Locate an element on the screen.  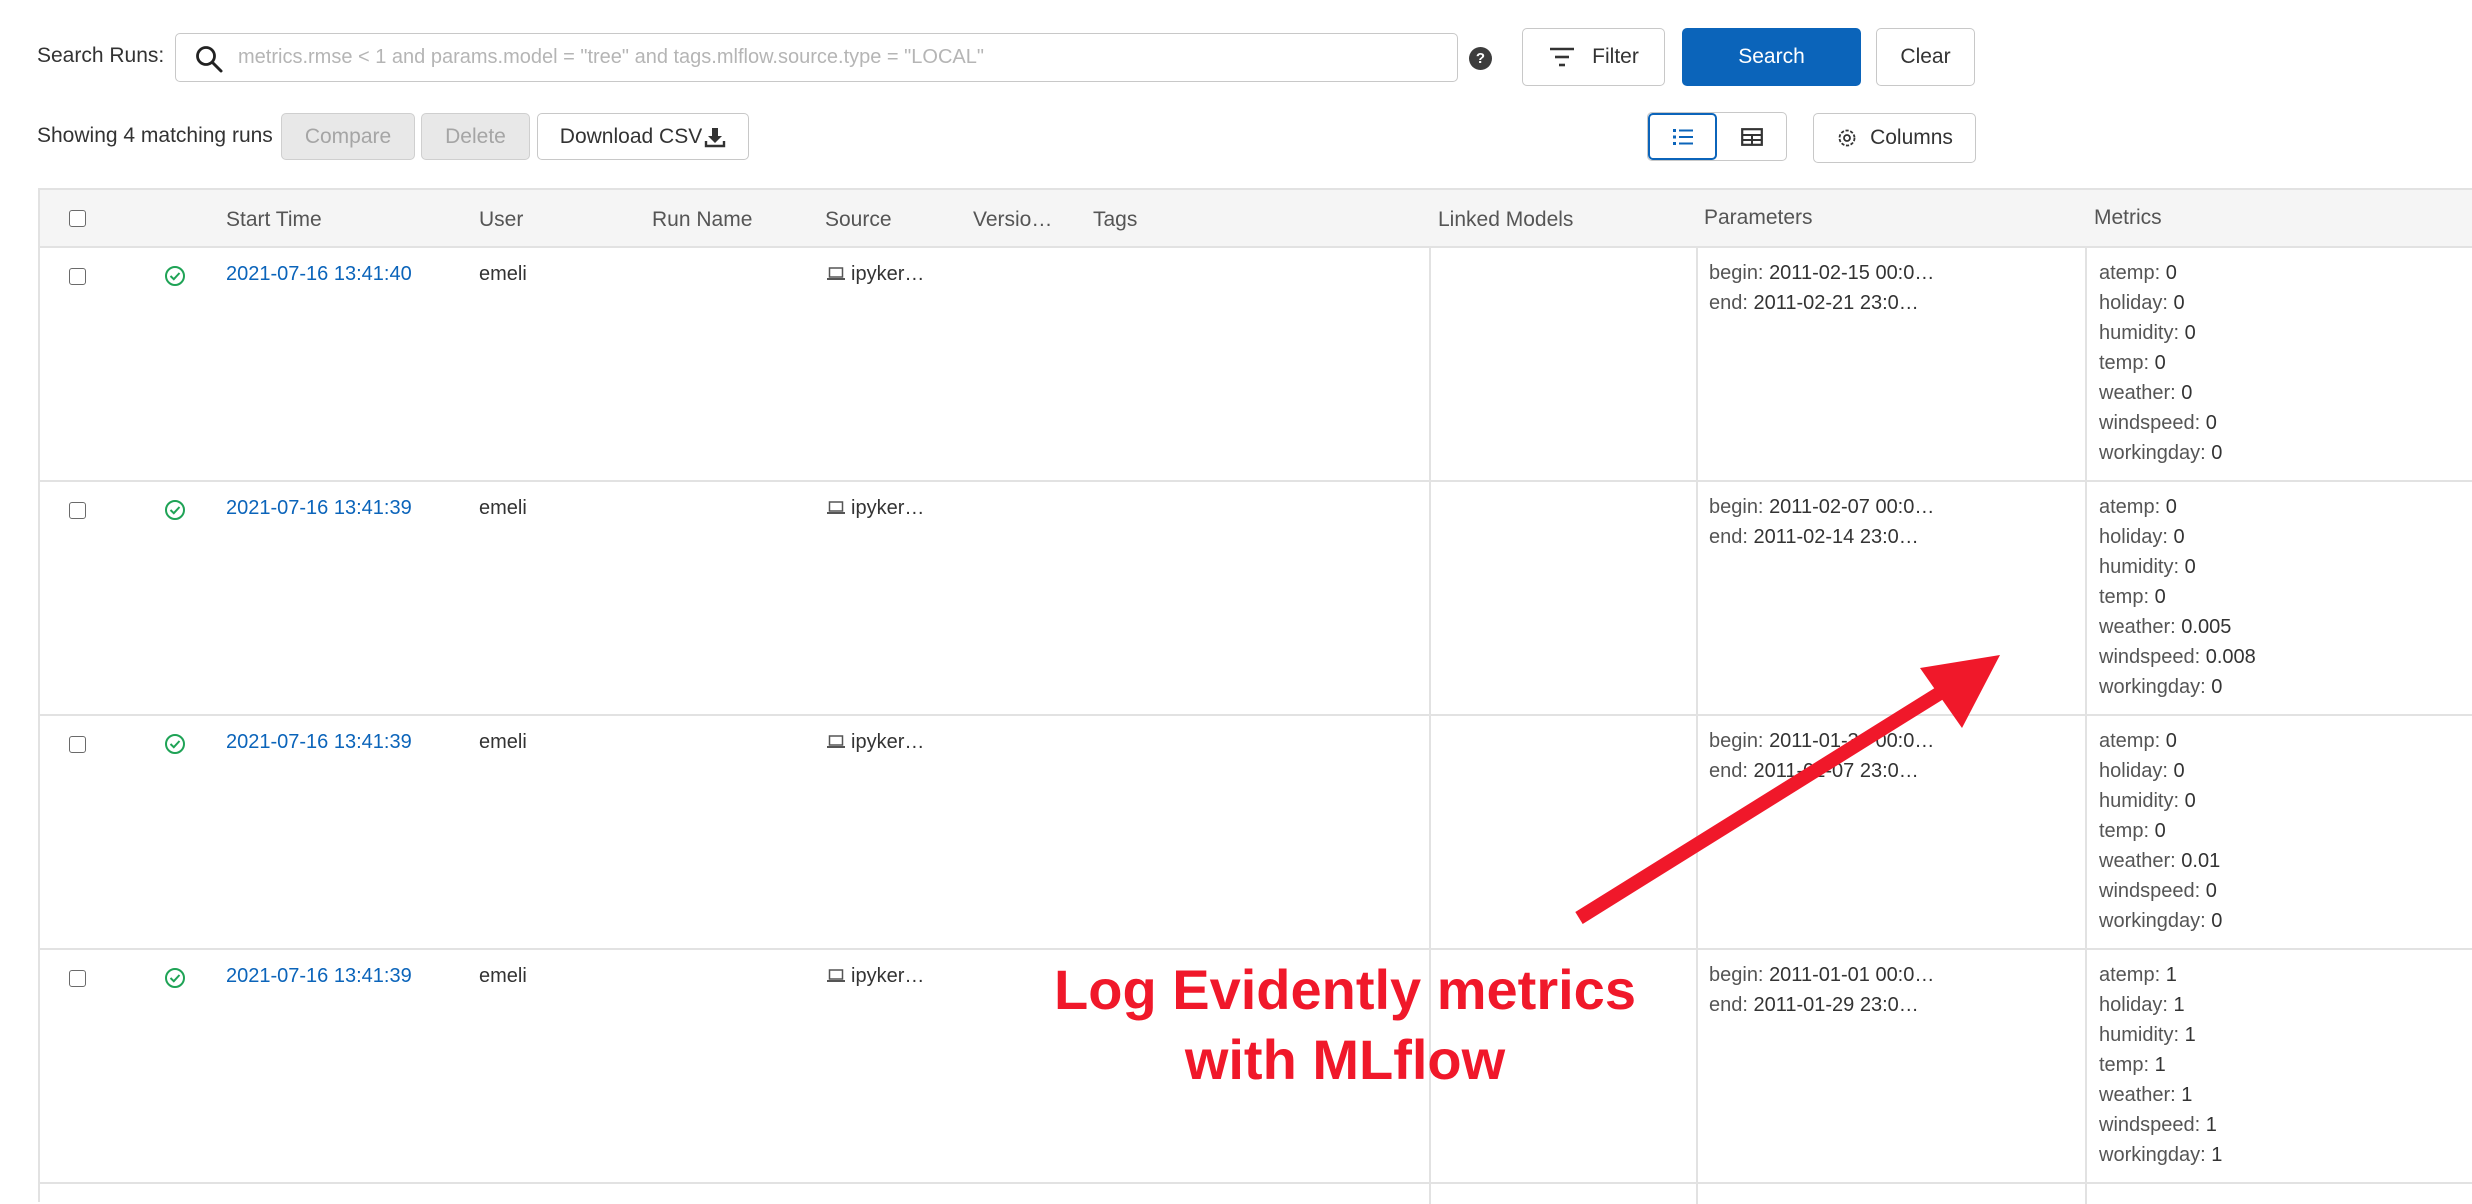
columns-button: Columns is located at coordinates (1894, 138).